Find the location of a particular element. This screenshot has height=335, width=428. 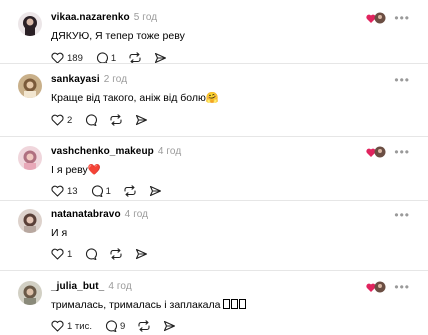

comment-text: трималась, трималась і заплакала is located at coordinates (149, 305).